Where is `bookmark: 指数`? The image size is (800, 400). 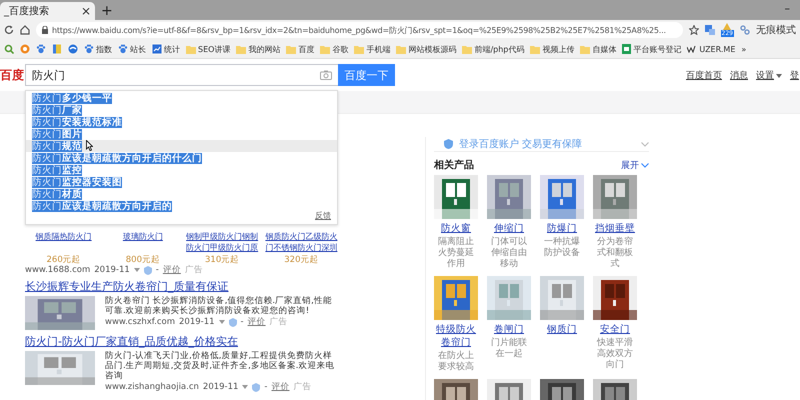
bookmark: 指数 is located at coordinates (98, 49).